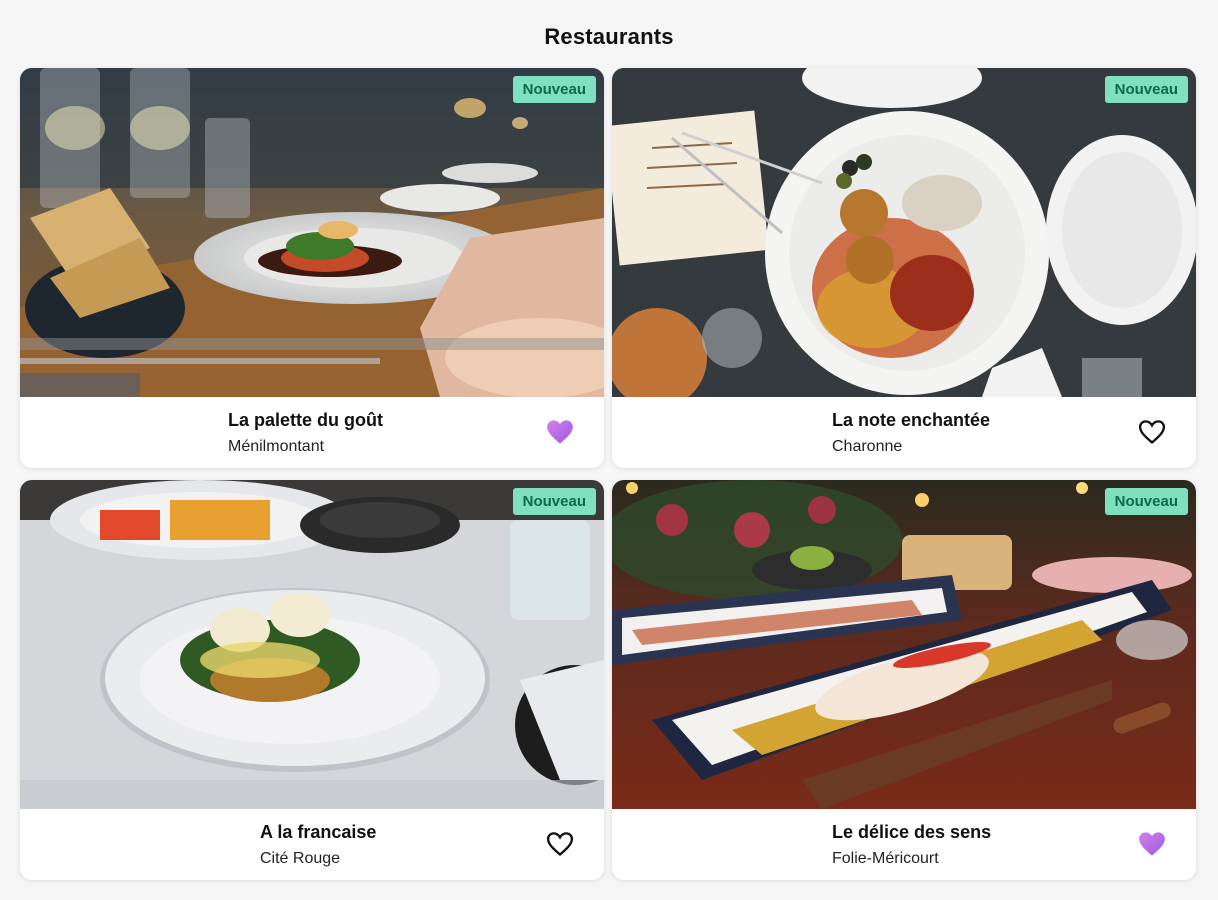 The width and height of the screenshot is (1218, 900). I want to click on restaurant-info: Le délice des sens Folie-Méricourt, so click(904, 844).